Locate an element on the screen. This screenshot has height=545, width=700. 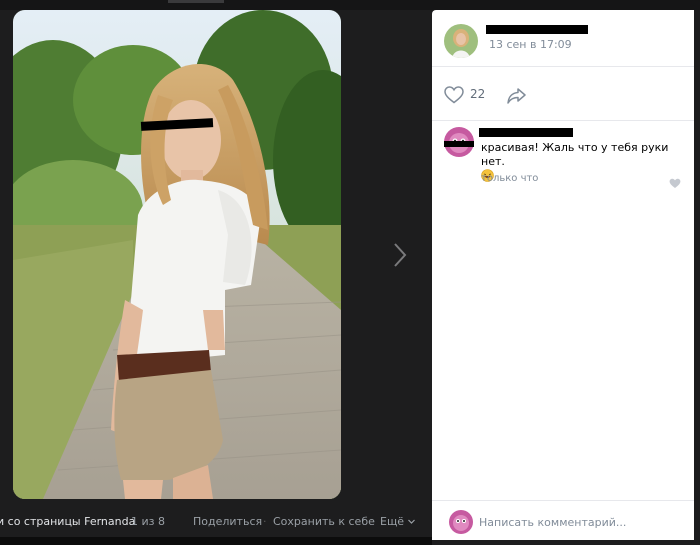
save-to-profile-link: Сохранить к себе is located at coordinates (324, 522).